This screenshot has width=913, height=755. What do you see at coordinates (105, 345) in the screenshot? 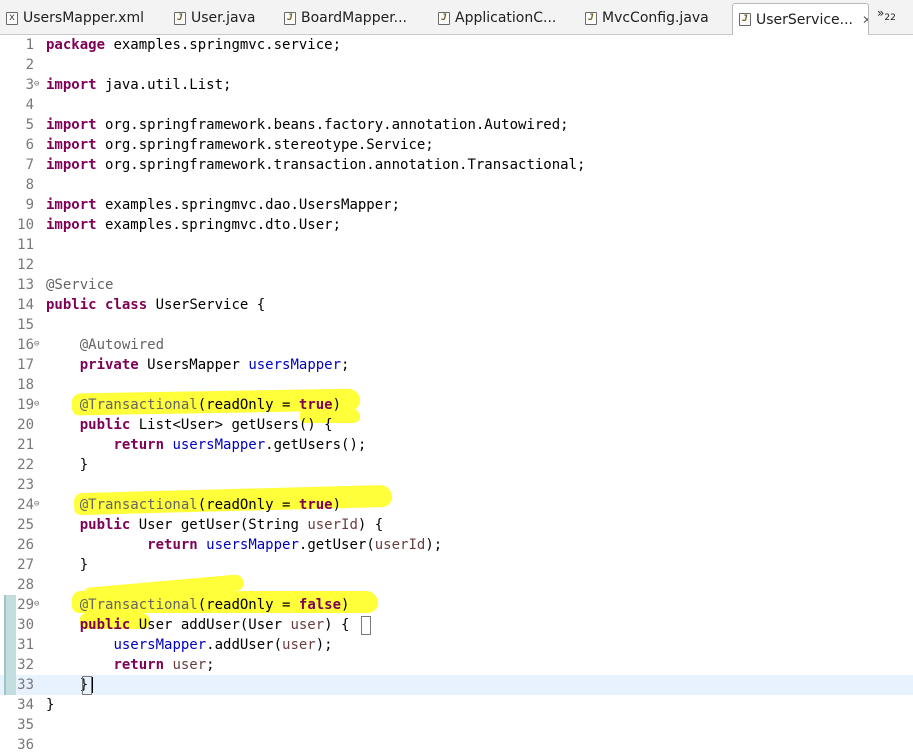
I see `code-text: @Autowired` at bounding box center [105, 345].